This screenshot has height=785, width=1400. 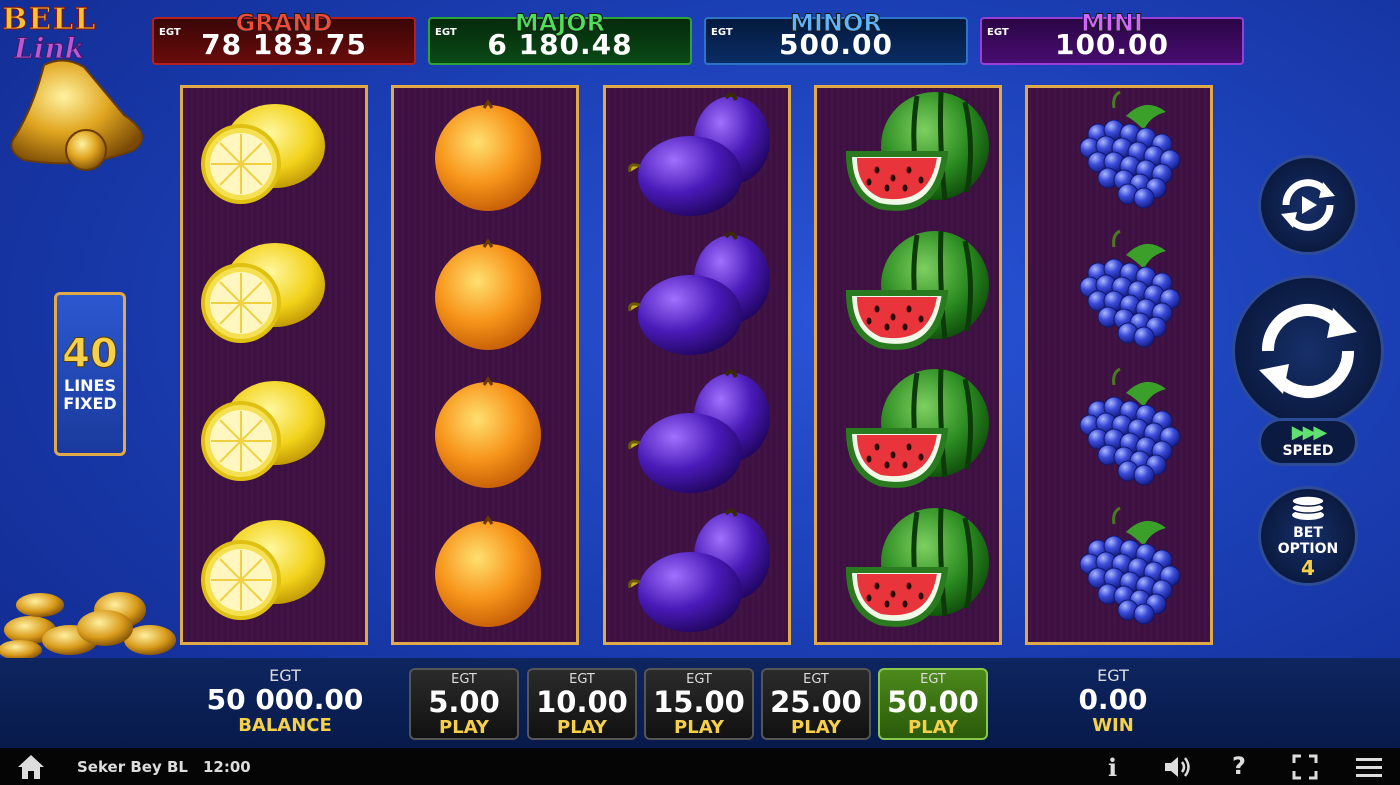 I want to click on bet-button-4: EGT 25.00 PLAY, so click(x=816, y=704).